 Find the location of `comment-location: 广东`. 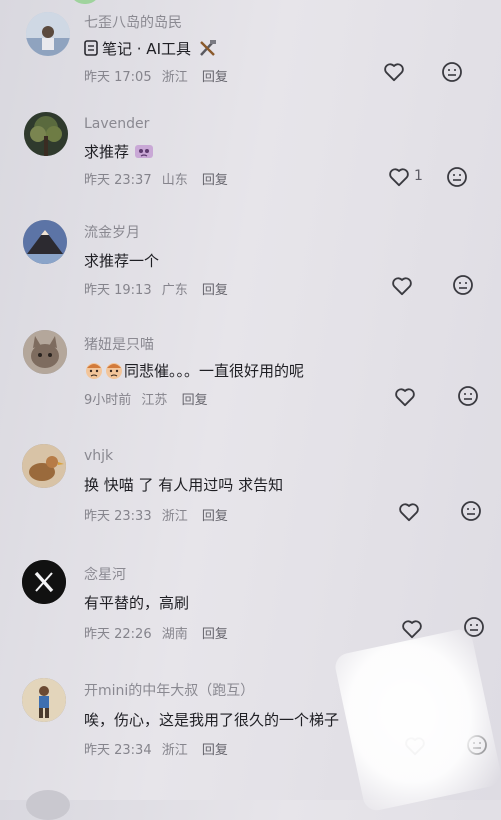

comment-location: 广东 is located at coordinates (174, 290).